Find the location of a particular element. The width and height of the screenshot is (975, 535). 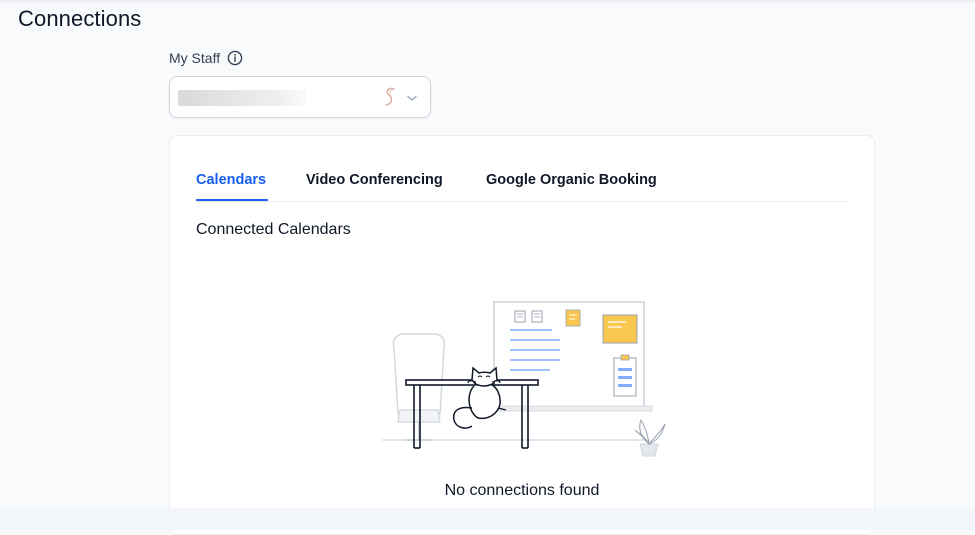

page-title: Connections is located at coordinates (80, 18).